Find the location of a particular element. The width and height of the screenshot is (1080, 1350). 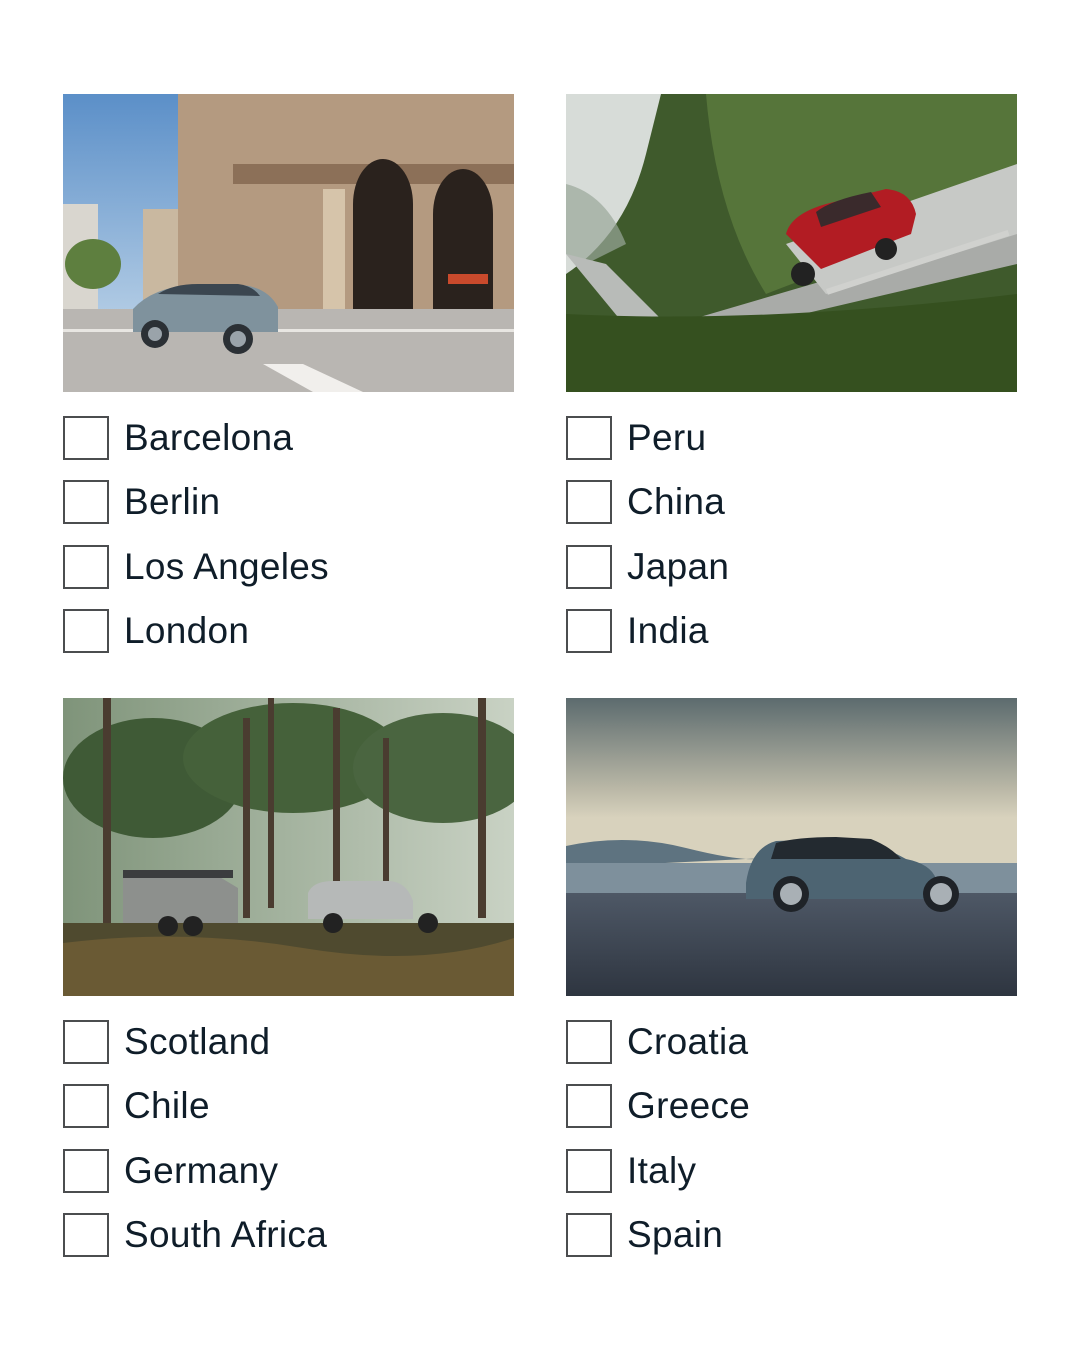

option-label: Croatia is located at coordinates (688, 1041).